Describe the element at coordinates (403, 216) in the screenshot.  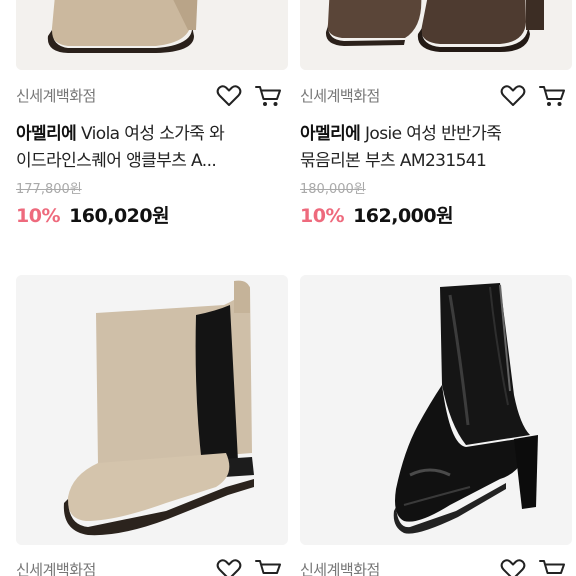
I see `sale-price: 162,000원` at that location.